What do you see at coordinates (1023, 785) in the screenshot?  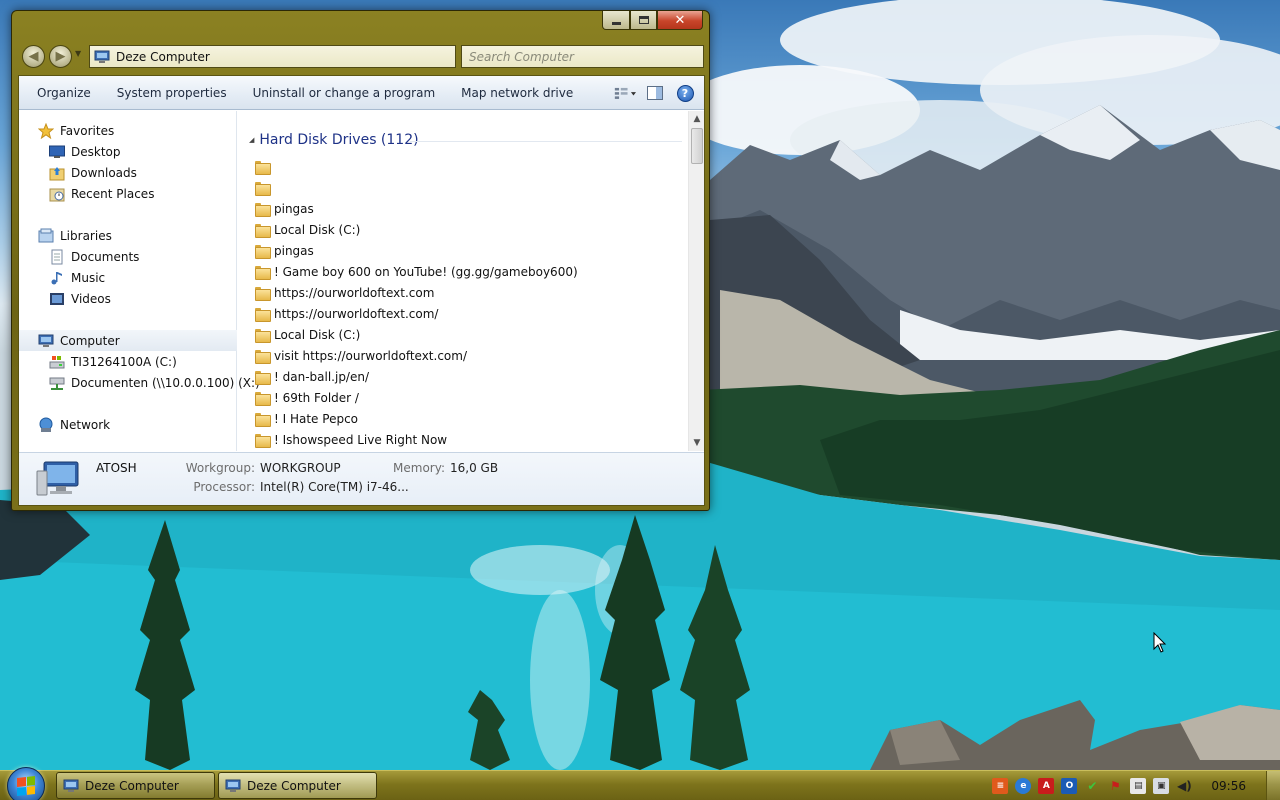 I see `ie-icon: e` at bounding box center [1023, 785].